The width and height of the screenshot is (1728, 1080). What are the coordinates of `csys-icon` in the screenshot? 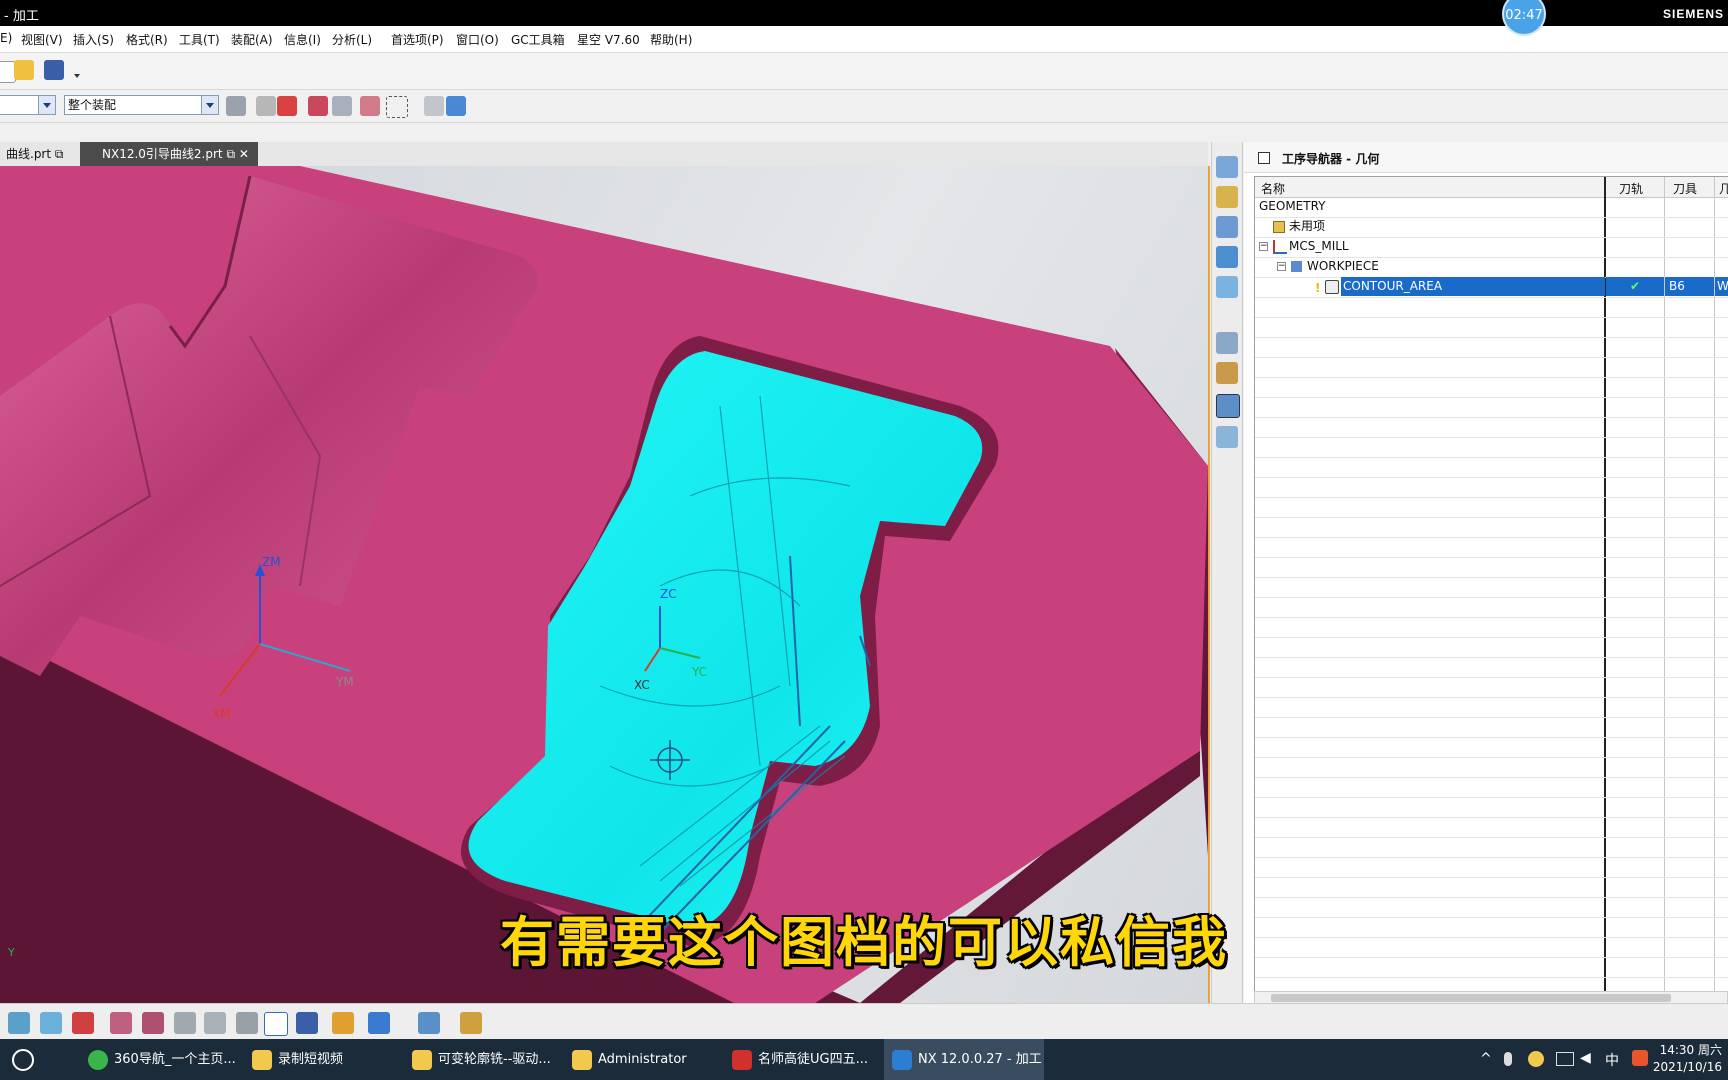 It's located at (83, 1023).